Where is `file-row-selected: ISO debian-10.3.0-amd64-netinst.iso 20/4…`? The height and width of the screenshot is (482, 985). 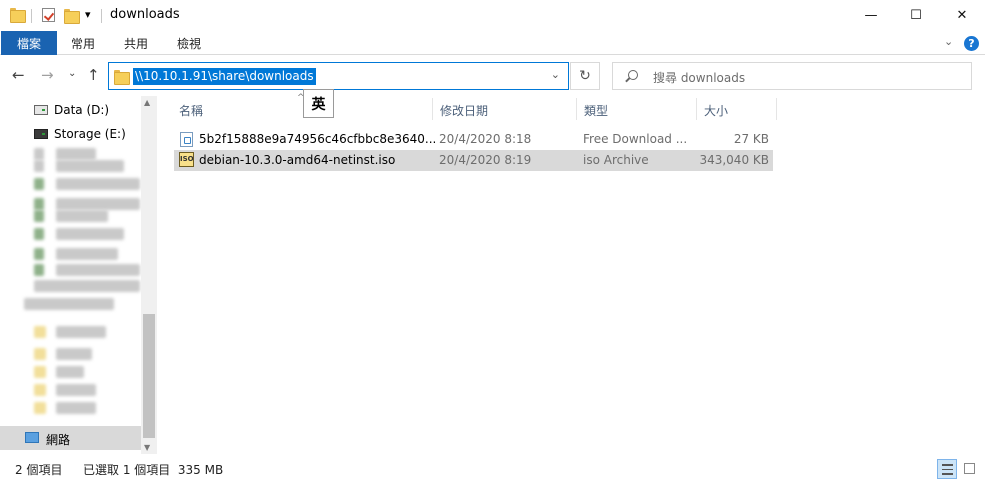 file-row-selected: ISO debian-10.3.0-amd64-netinst.iso 20/4… is located at coordinates (473, 160).